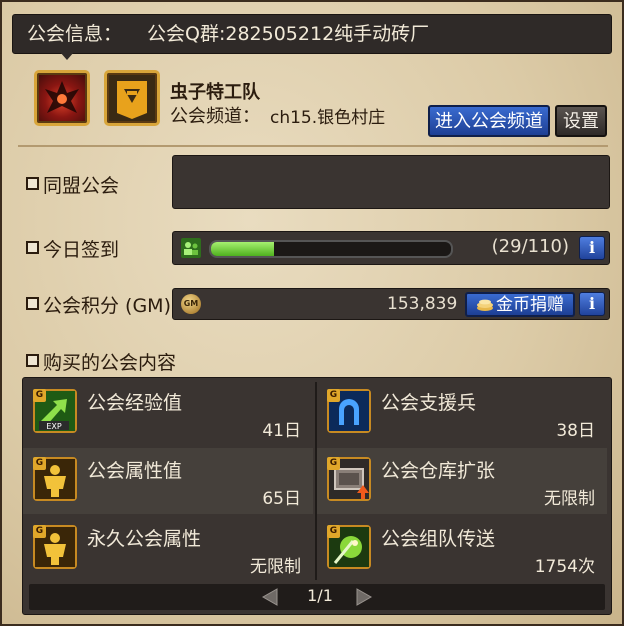  Describe the element at coordinates (135, 403) in the screenshot. I see `item-name: 公会经验值` at that location.